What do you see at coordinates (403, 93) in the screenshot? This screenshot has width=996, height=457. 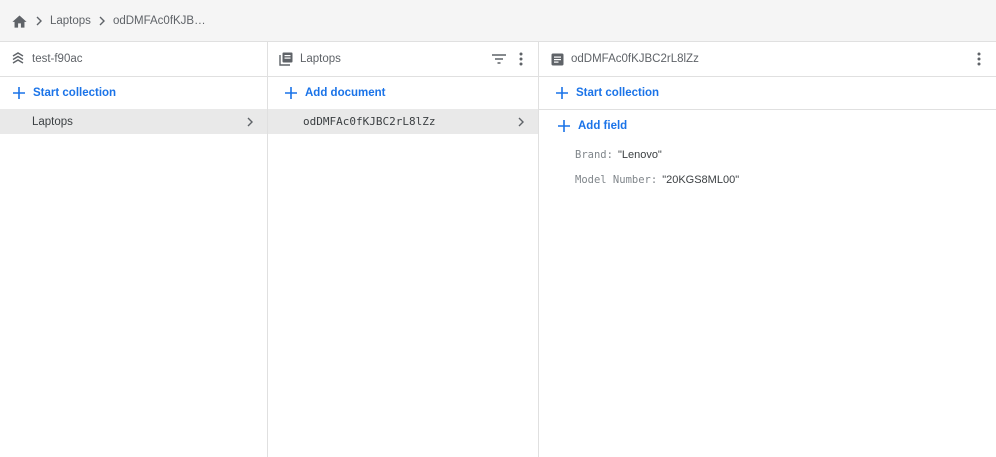 I see `add-document-button: Add document` at bounding box center [403, 93].